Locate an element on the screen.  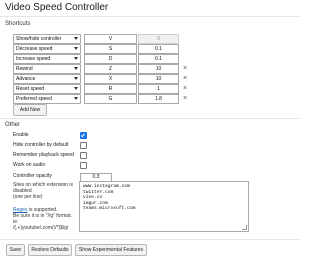
page-title: Video Speed Controller is located at coordinates (57, 7).